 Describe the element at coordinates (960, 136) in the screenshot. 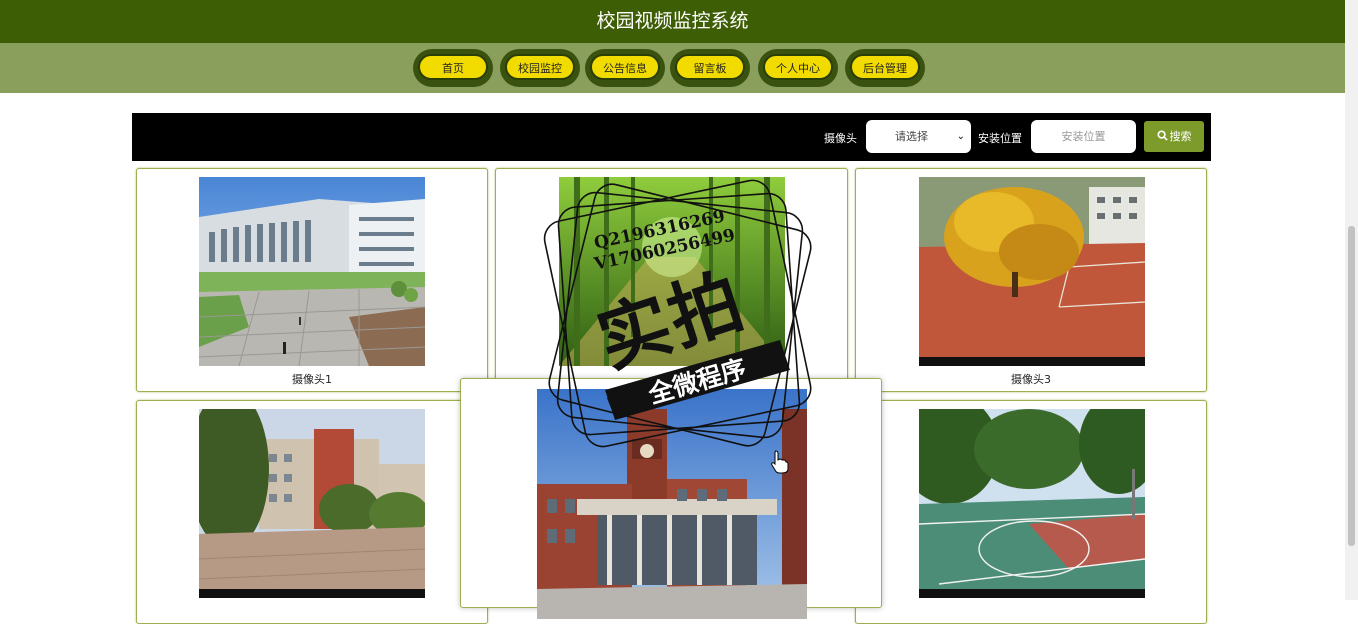

I see `chevron-down-icon: ⌄` at that location.